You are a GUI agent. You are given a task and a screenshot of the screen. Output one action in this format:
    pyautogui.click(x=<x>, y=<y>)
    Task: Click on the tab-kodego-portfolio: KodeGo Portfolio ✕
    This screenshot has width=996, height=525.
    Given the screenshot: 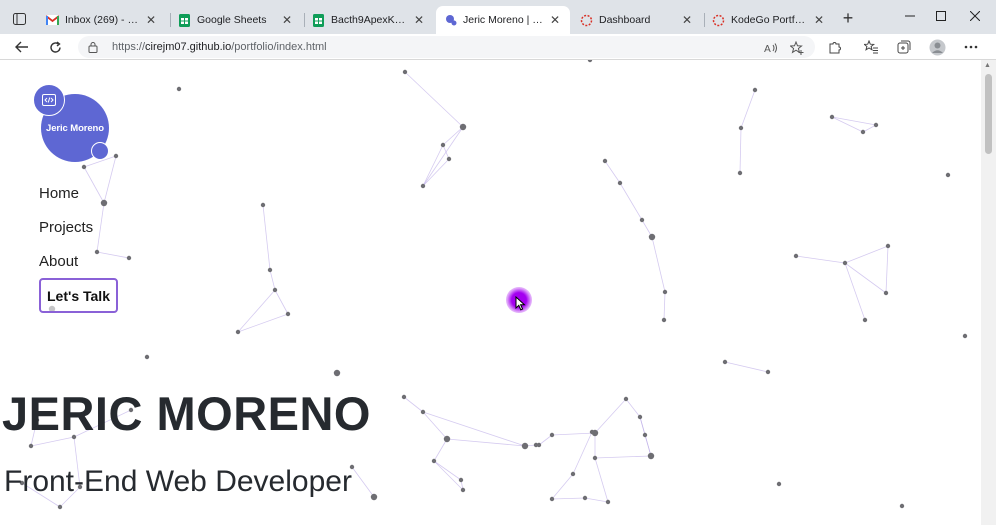 What is the action you would take?
    pyautogui.click(x=769, y=20)
    